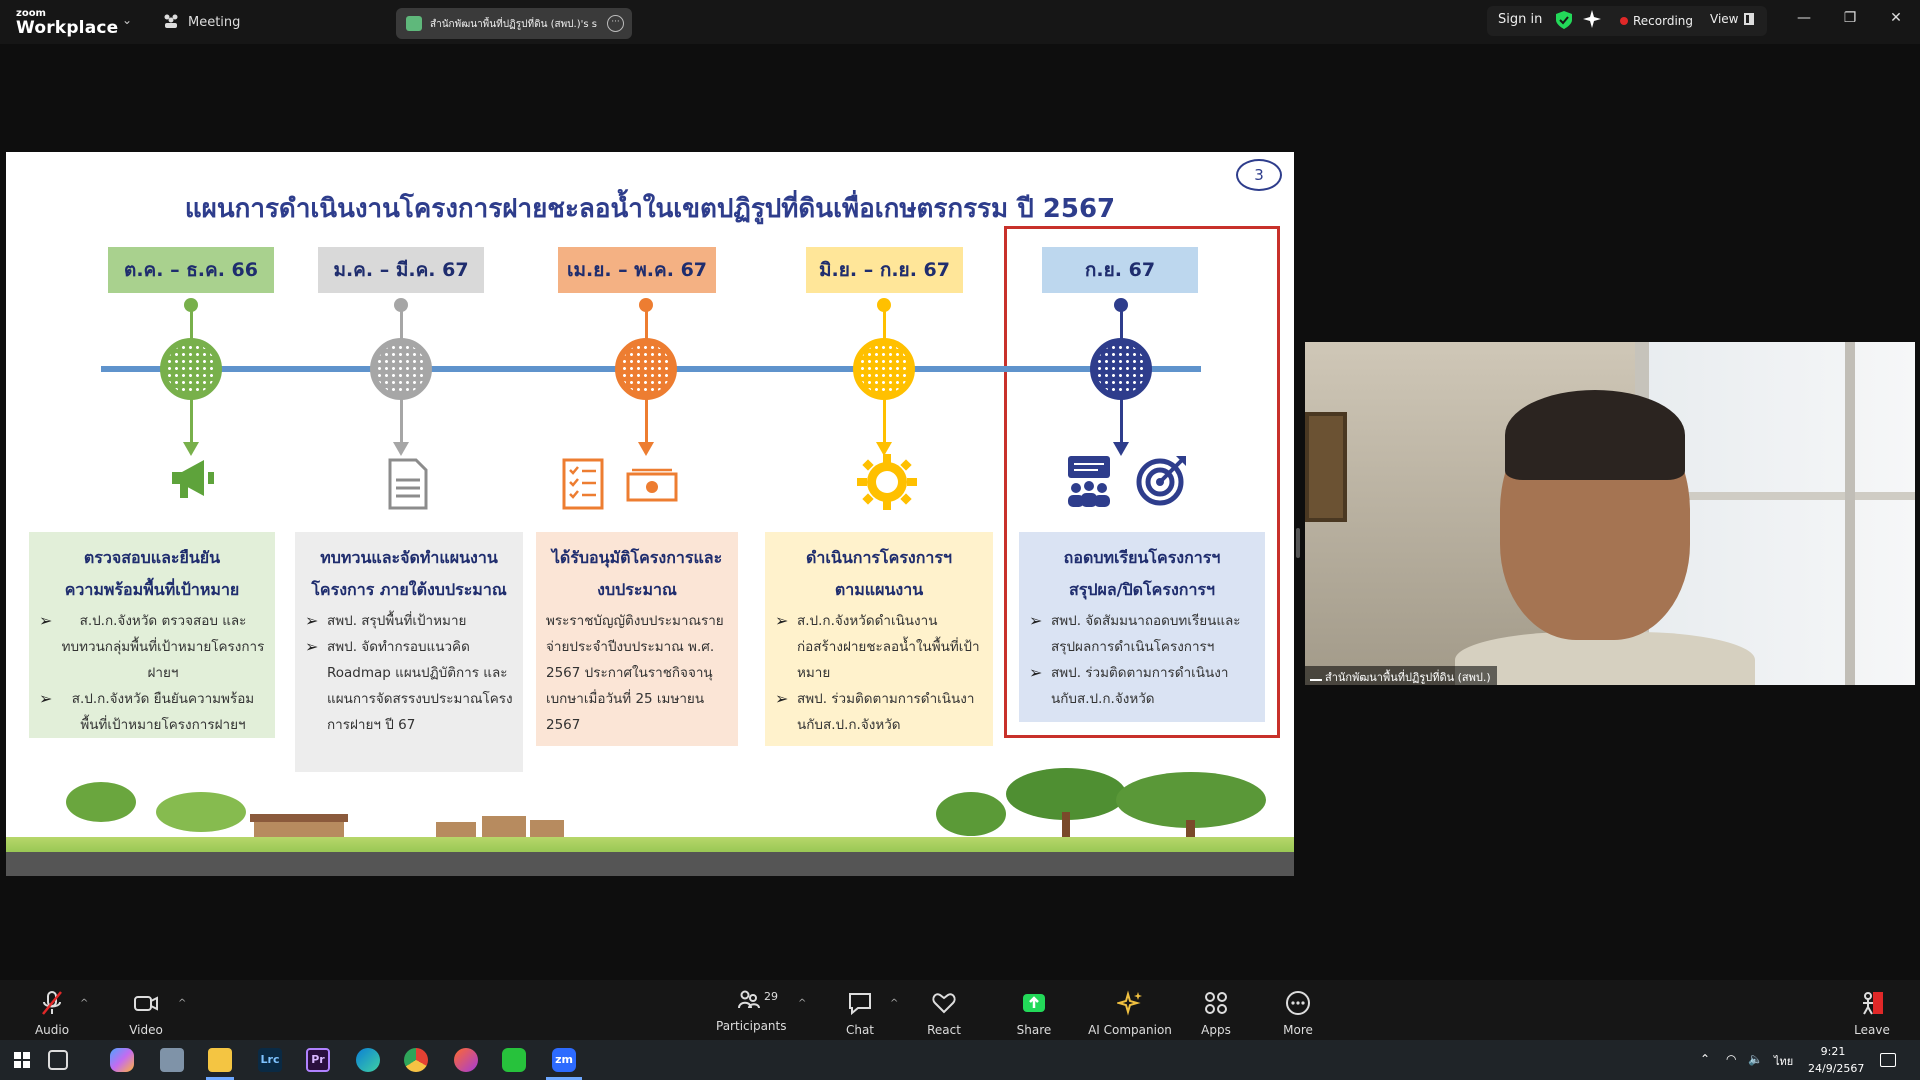  What do you see at coordinates (944, 1003) in the screenshot?
I see `heart-icon` at bounding box center [944, 1003].